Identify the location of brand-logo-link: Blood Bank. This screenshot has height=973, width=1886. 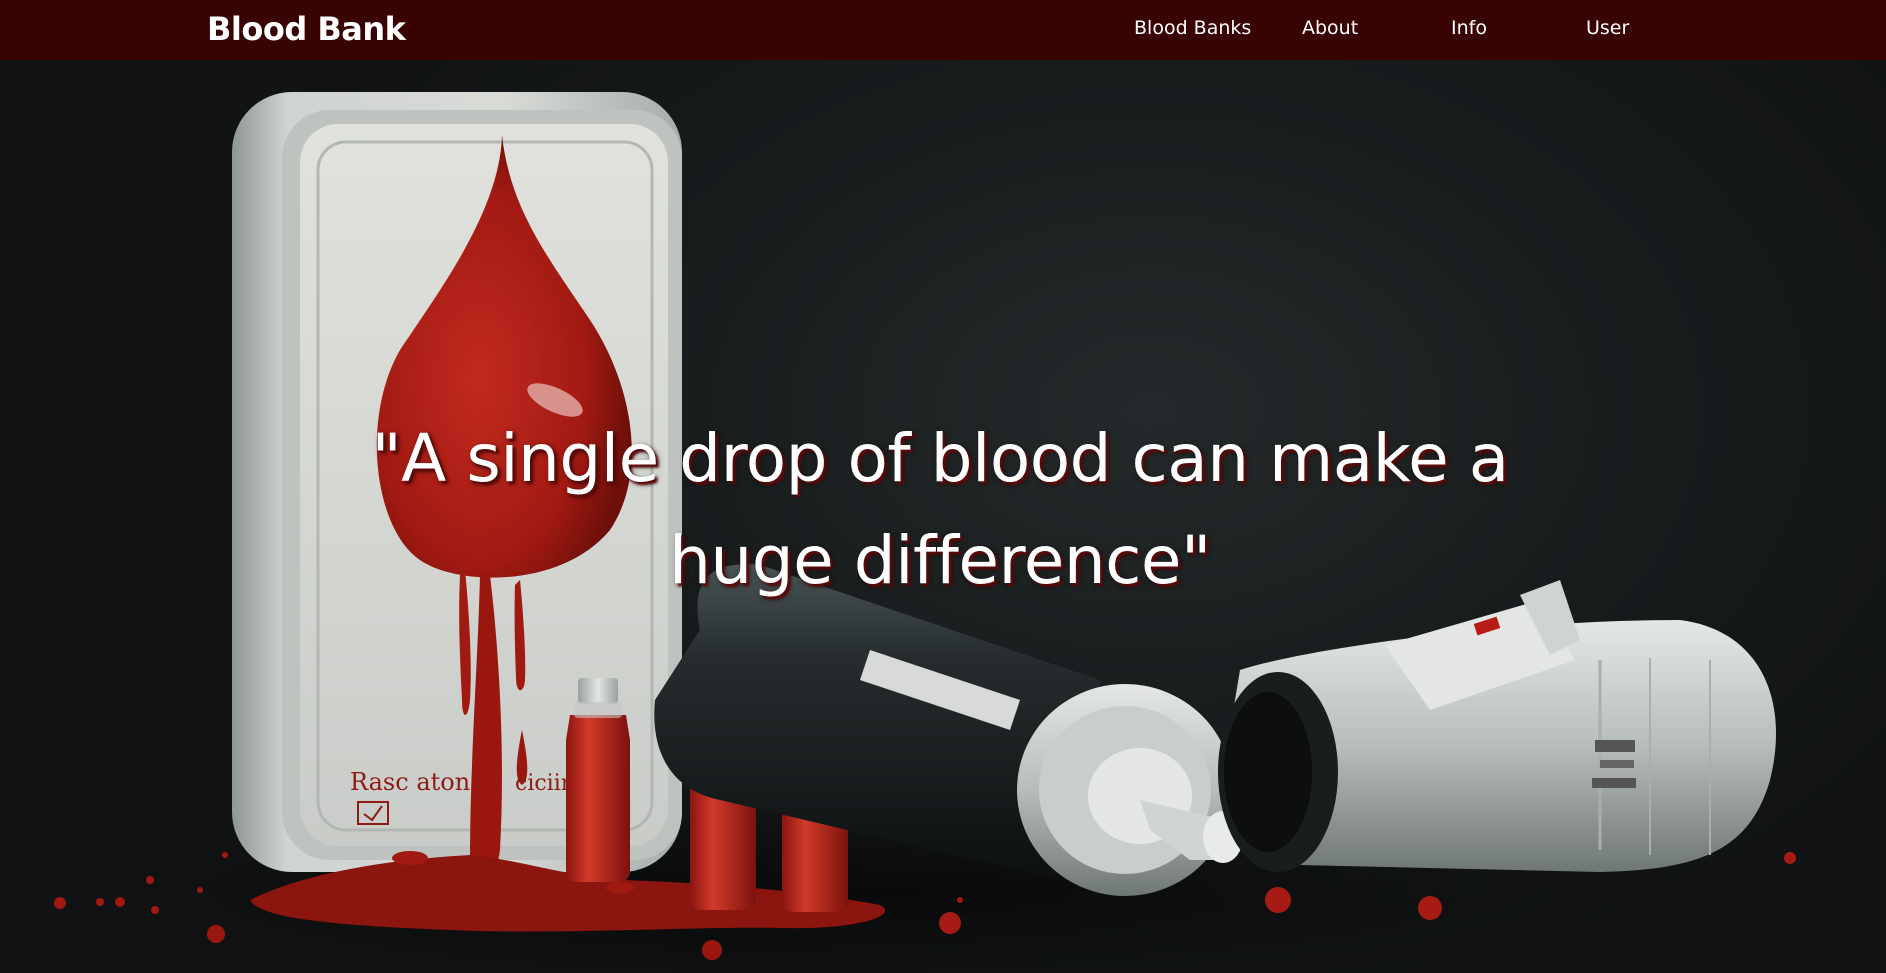
(306, 29).